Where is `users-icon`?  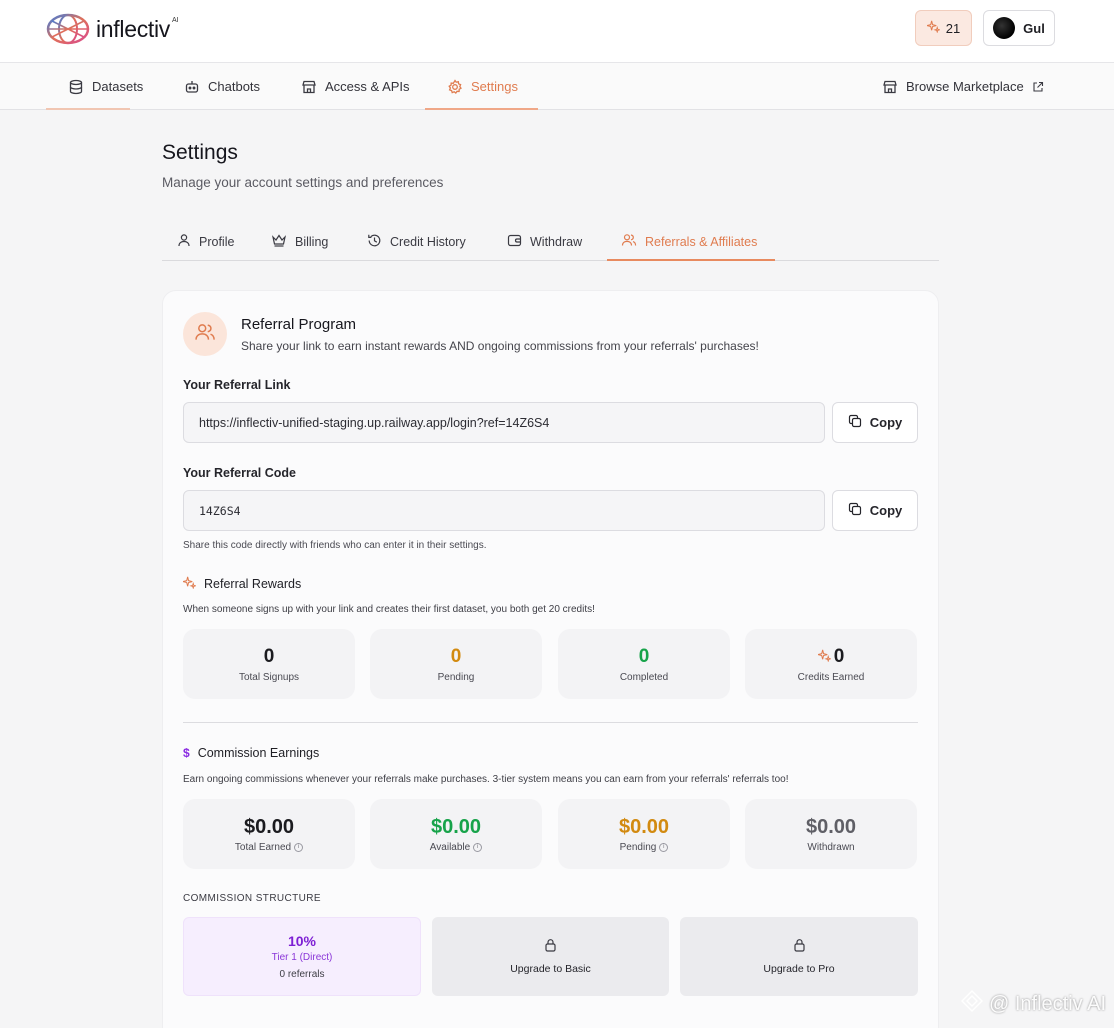 users-icon is located at coordinates (205, 334).